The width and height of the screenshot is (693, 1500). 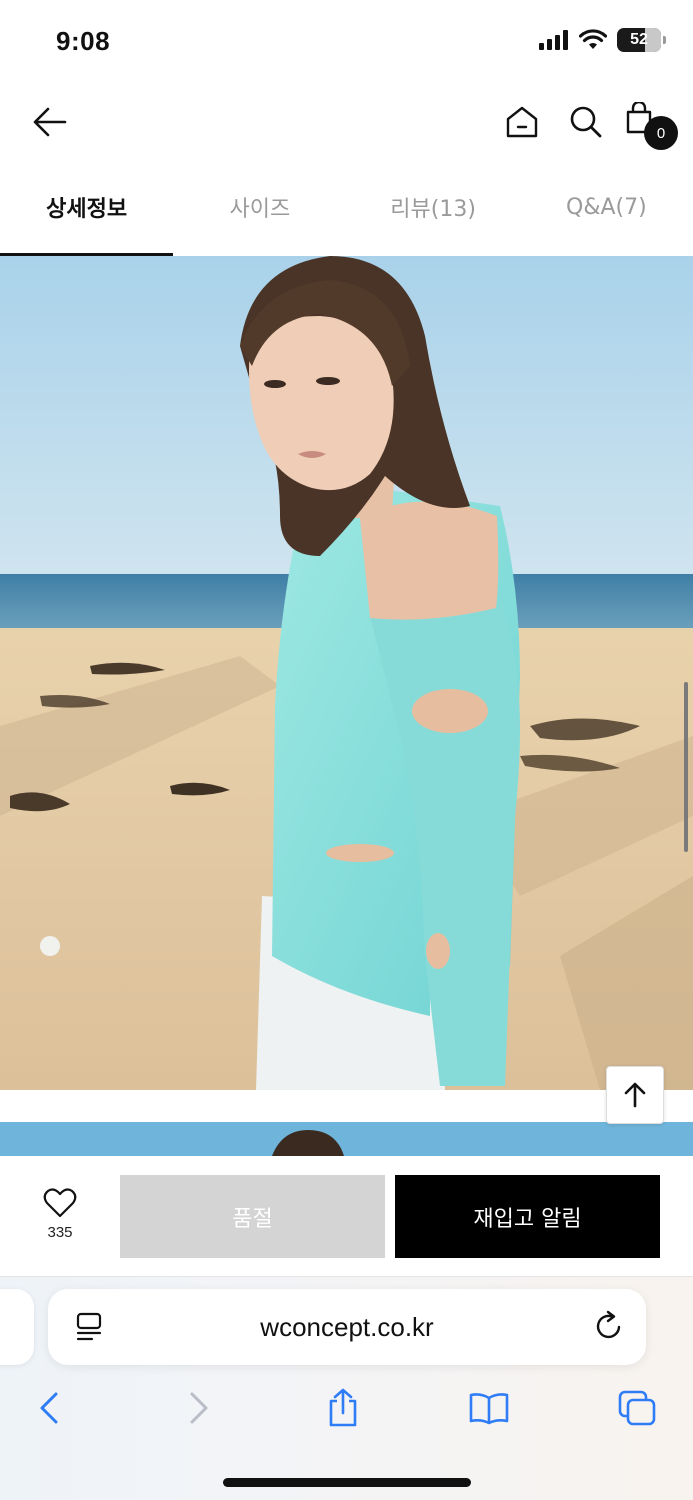 I want to click on arrow-left-icon, so click(x=50, y=122).